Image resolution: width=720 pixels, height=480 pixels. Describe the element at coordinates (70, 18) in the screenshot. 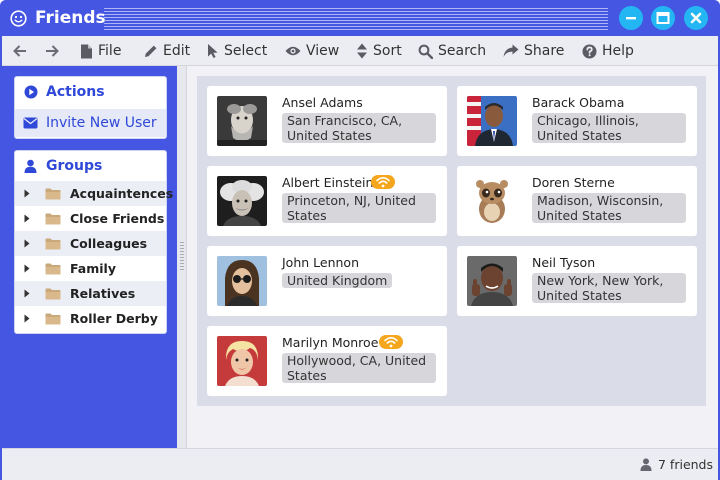

I see `window-title: Friends` at that location.